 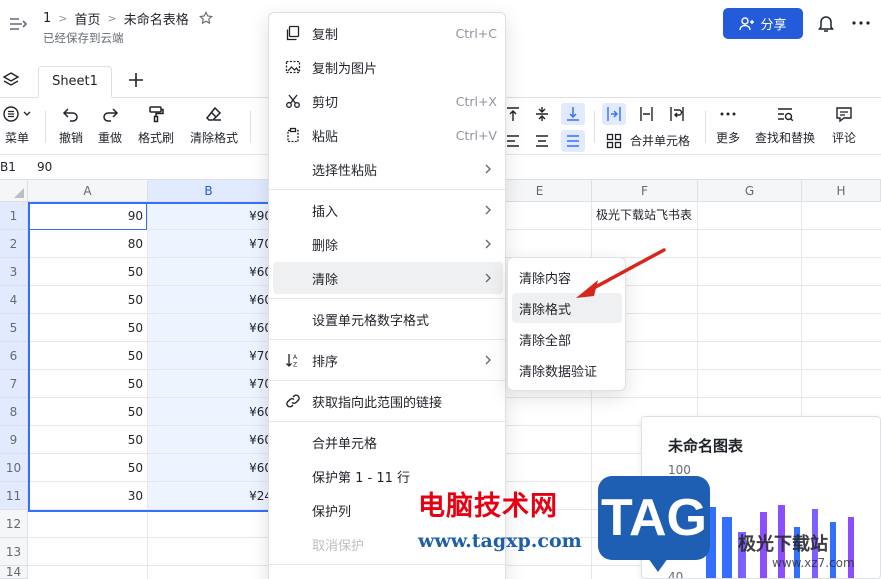 What do you see at coordinates (513, 141) in the screenshot?
I see `align-left-icon` at bounding box center [513, 141].